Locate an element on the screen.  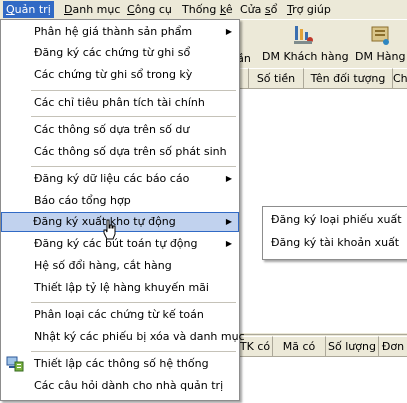
goods-list-label: DM Hàng h is located at coordinates (381, 56).